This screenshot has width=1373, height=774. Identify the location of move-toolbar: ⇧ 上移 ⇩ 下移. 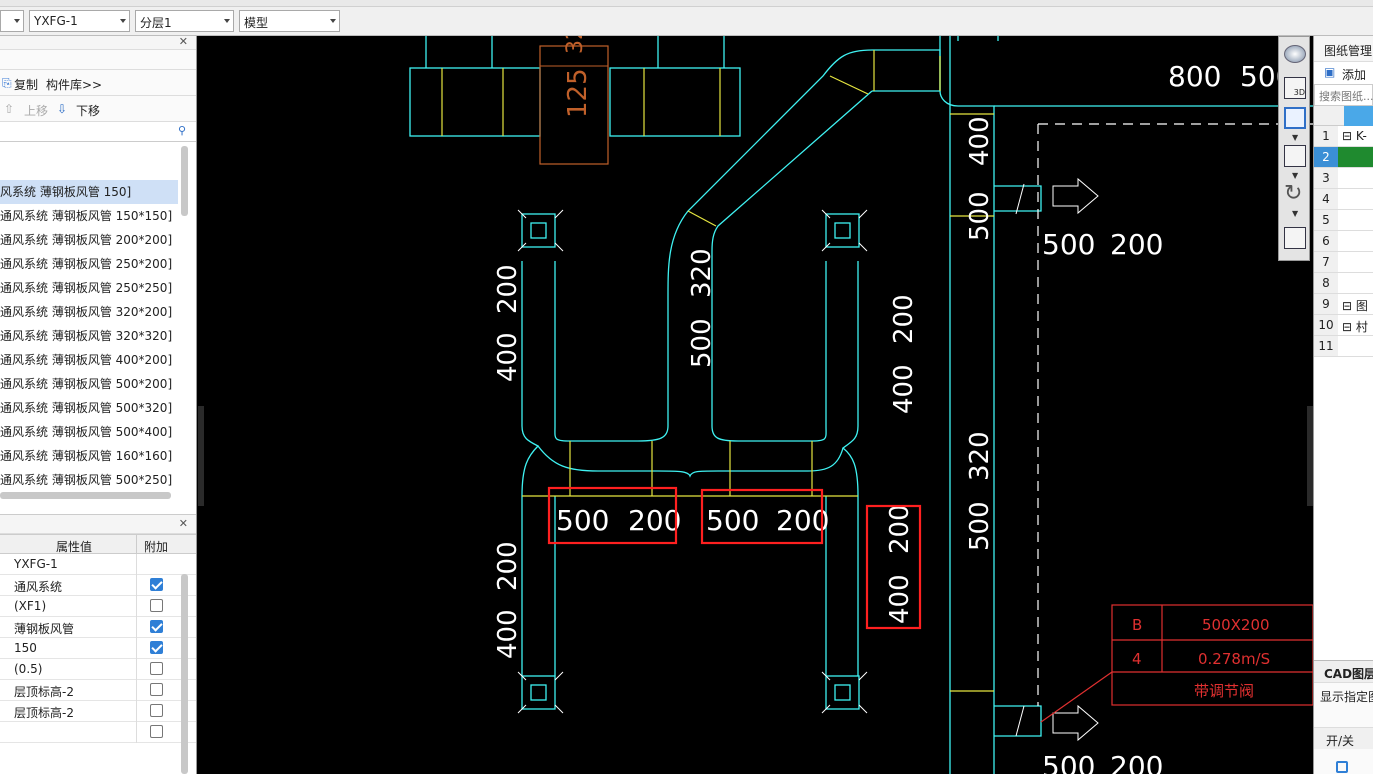
(98, 109).